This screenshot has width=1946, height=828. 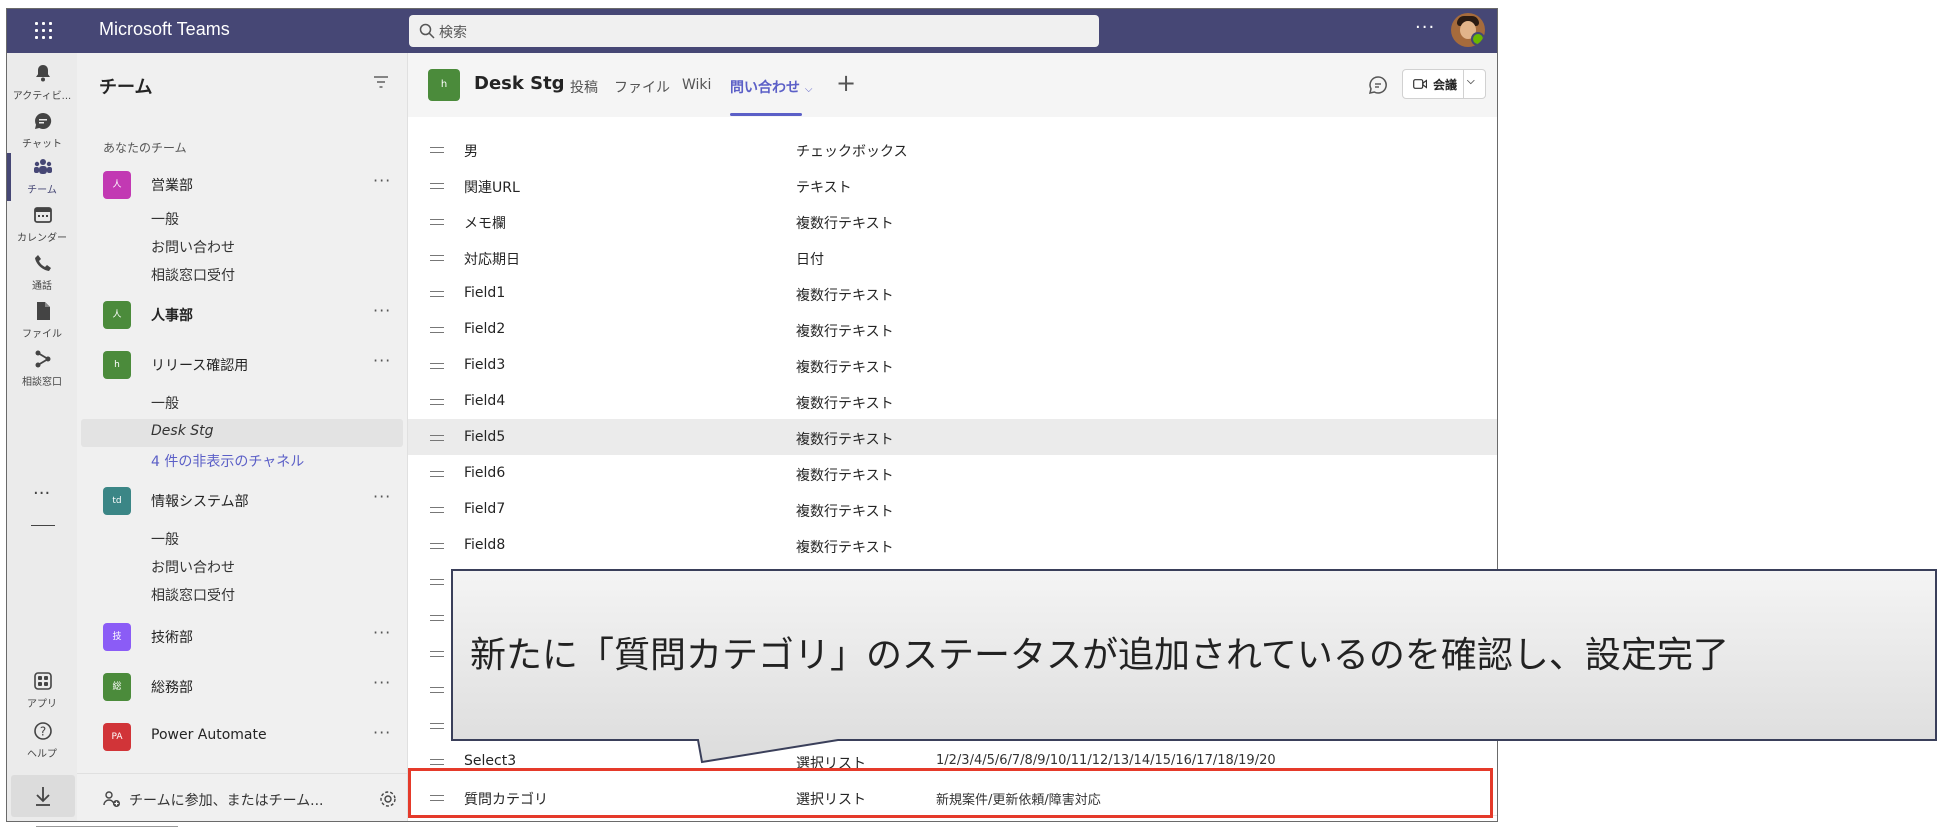 I want to click on team-item: 人 営業部 ···, so click(x=242, y=185).